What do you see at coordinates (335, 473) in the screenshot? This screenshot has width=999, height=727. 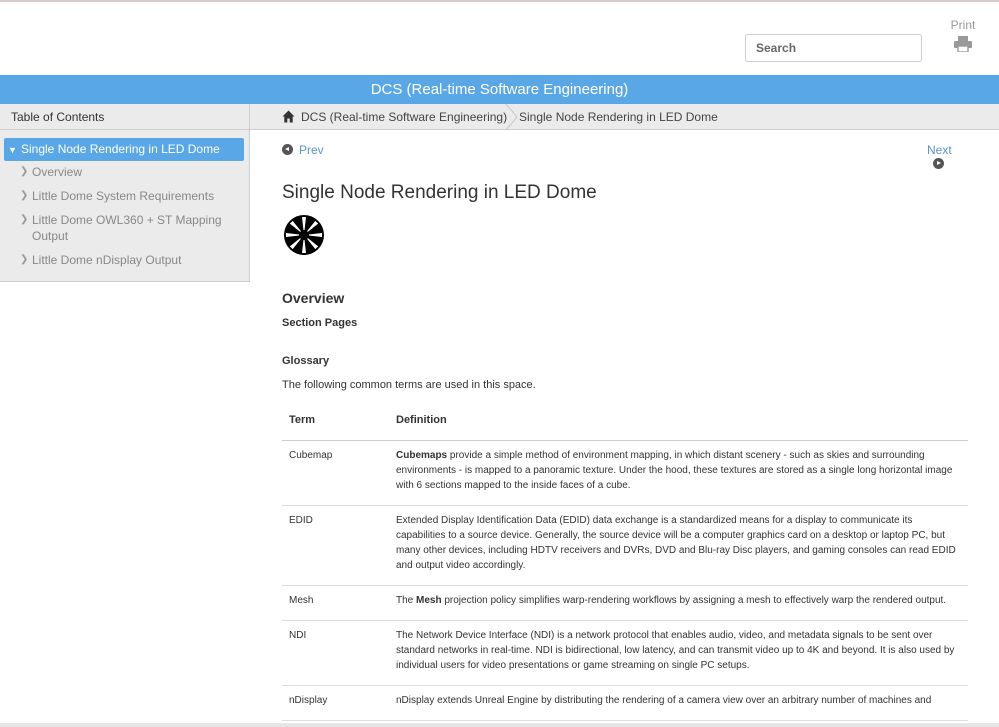 I see `term-cell: Cubemap` at bounding box center [335, 473].